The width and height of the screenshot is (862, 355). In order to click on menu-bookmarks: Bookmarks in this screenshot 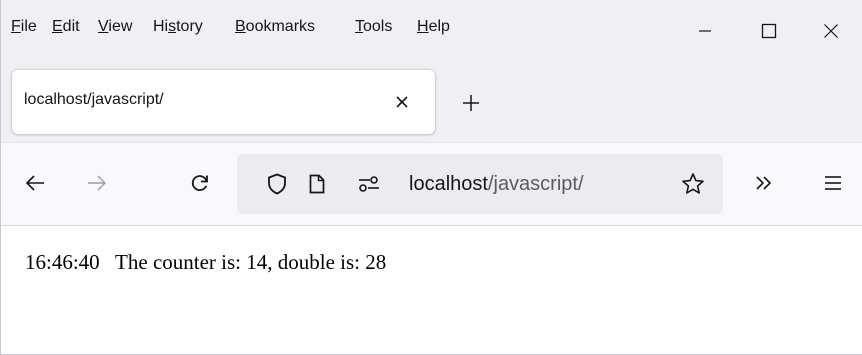, I will do `click(275, 27)`.